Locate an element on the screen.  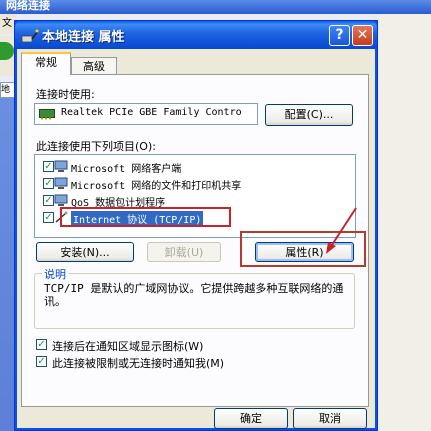
network-client-icon is located at coordinates (61, 166).